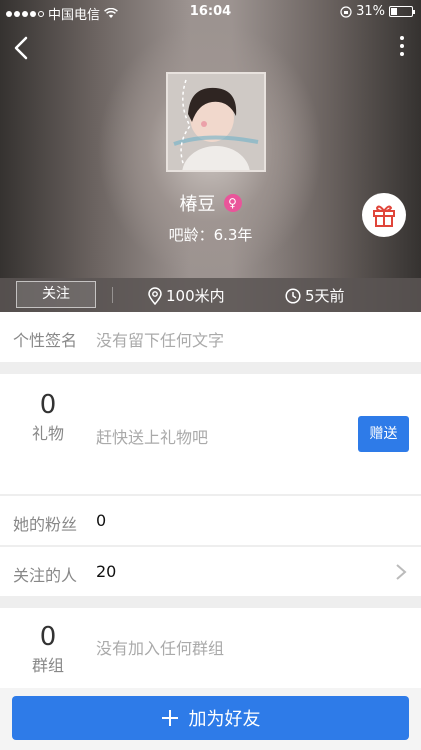  What do you see at coordinates (152, 437) in the screenshot?
I see `gift-hint: 赶快送上礼物吧` at bounding box center [152, 437].